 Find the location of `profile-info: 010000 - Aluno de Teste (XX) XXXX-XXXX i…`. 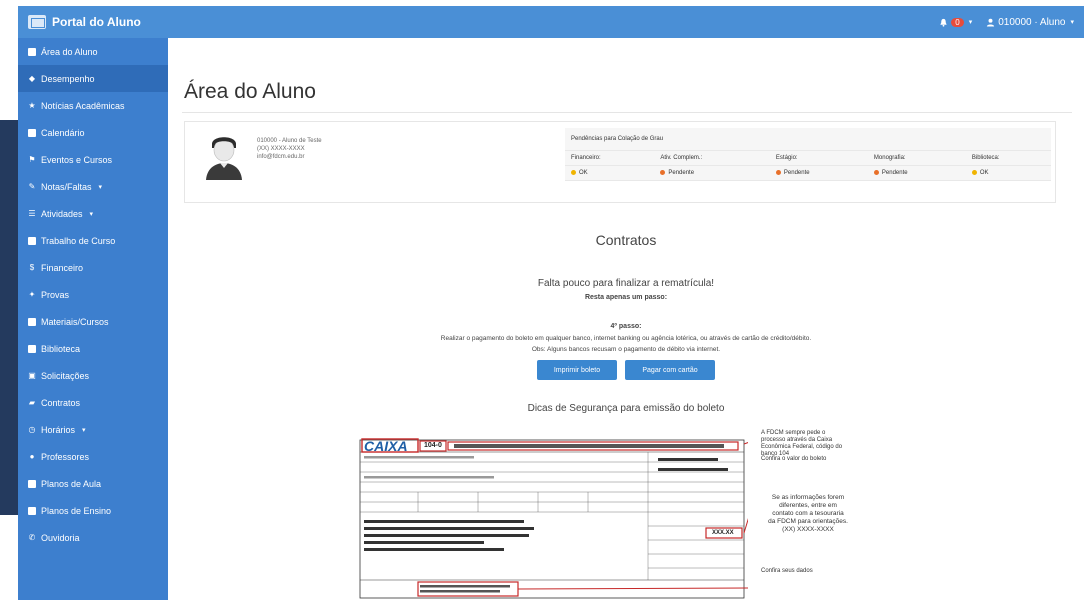

profile-info: 010000 - Aluno de Teste (XX) XXXX-XXXX i… is located at coordinates (289, 149).